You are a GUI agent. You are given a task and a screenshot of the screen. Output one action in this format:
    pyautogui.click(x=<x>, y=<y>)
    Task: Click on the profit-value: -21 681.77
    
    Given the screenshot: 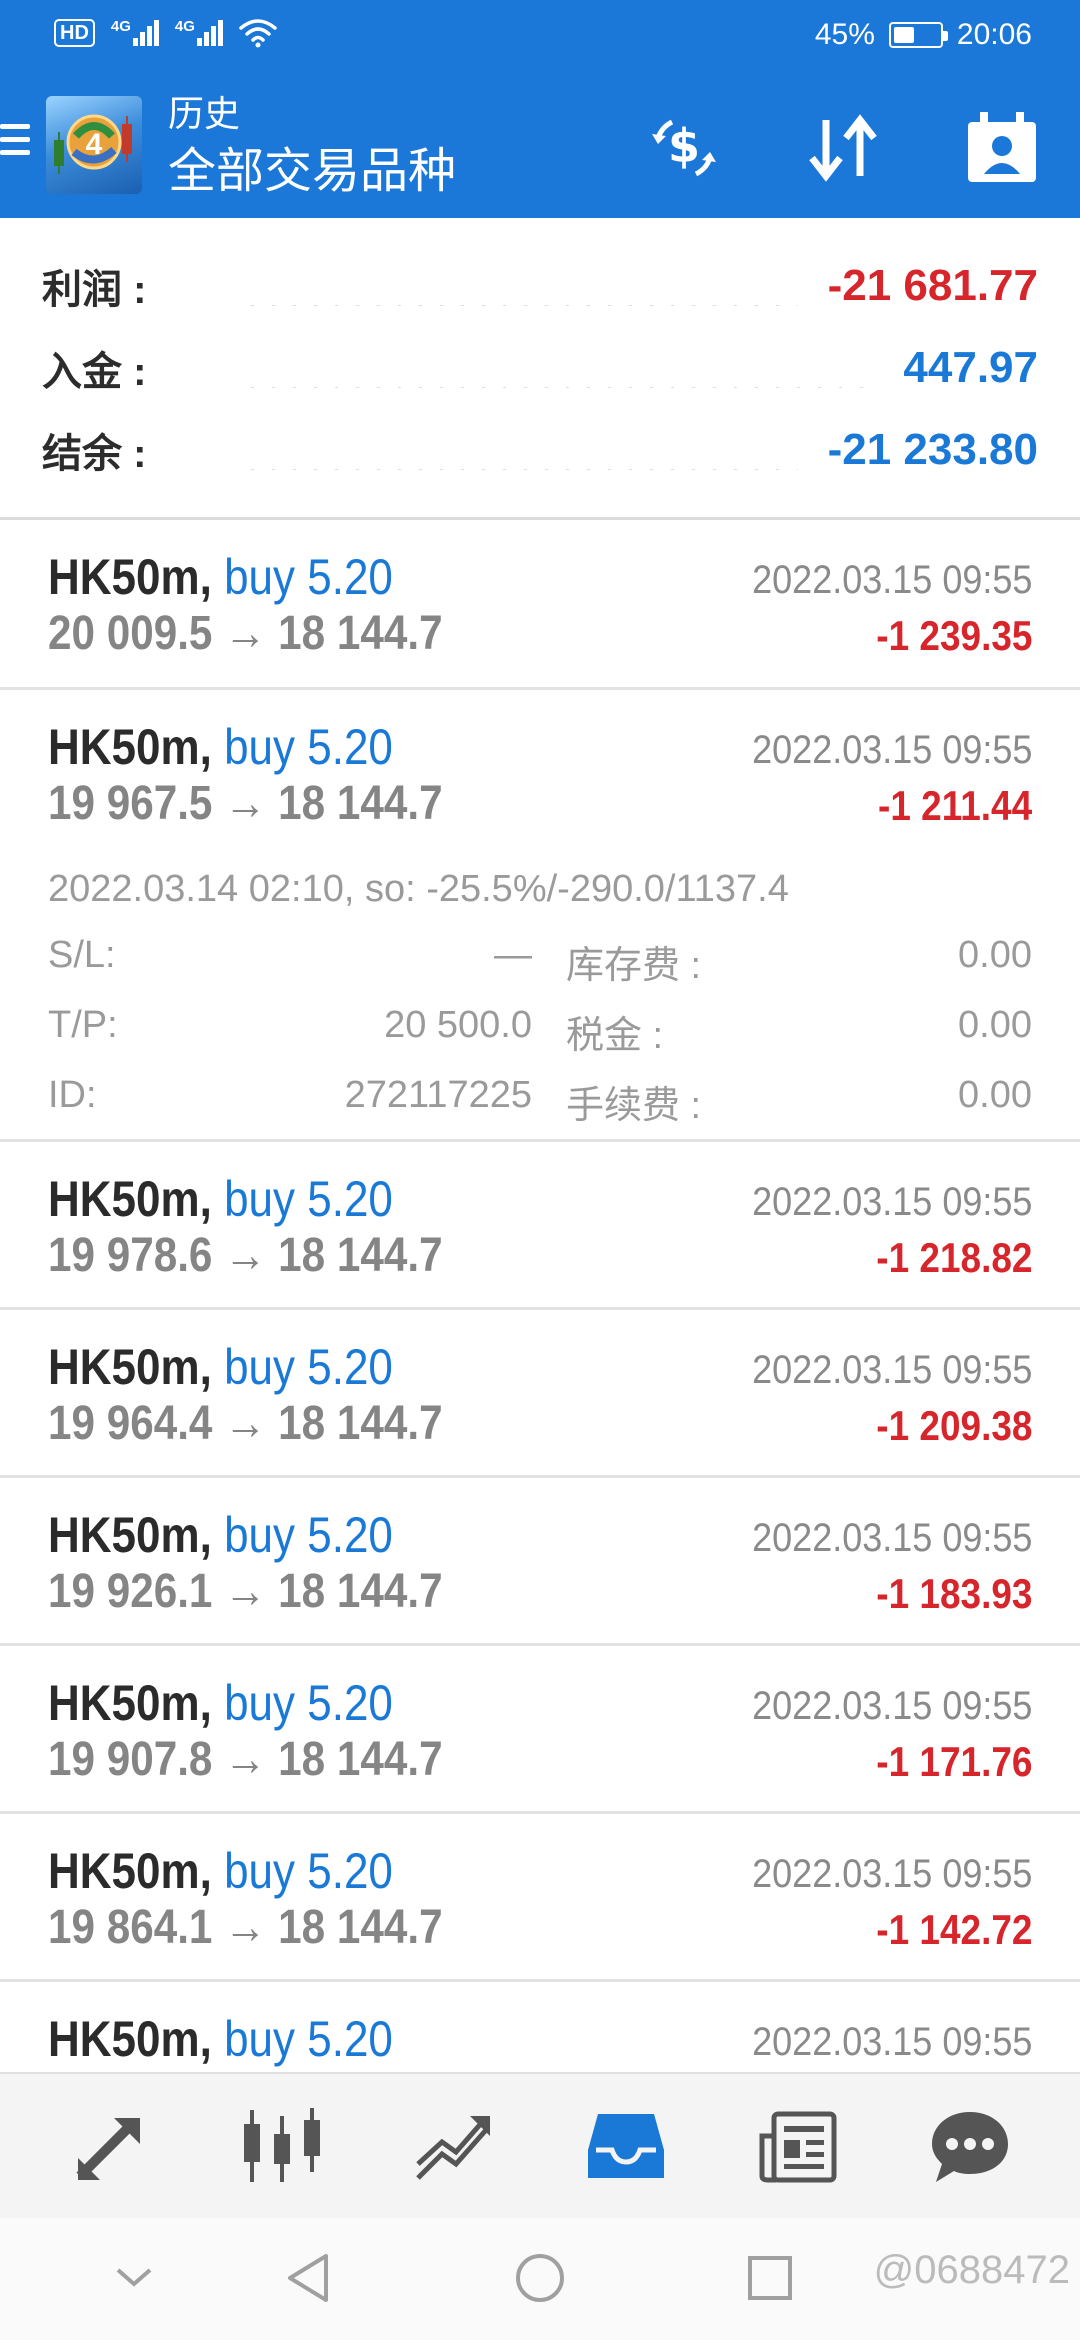 What is the action you would take?
    pyautogui.click(x=932, y=285)
    